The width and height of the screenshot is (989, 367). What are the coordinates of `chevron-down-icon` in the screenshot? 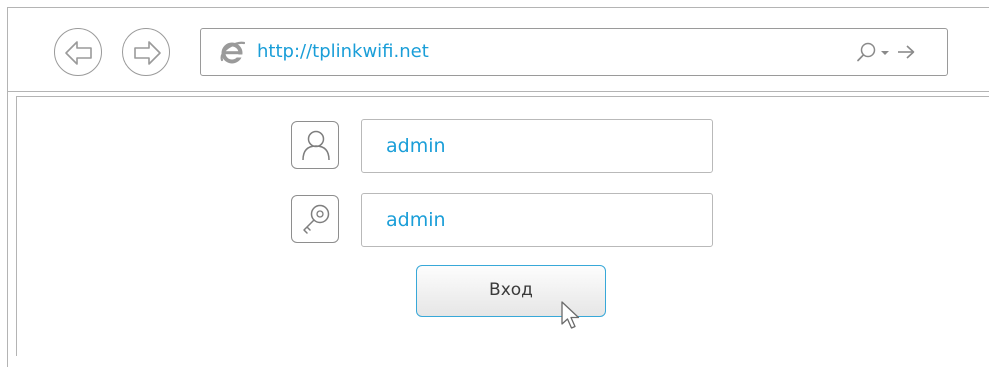 It's located at (885, 52).